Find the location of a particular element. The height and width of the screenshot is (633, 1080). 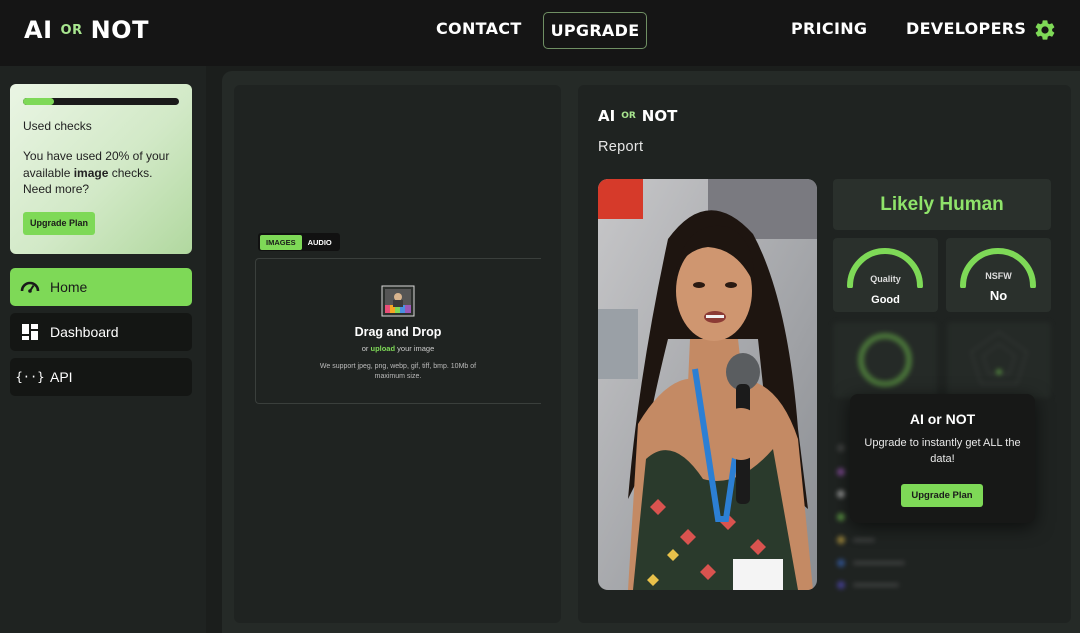

logo-or: OR is located at coordinates (71, 30).